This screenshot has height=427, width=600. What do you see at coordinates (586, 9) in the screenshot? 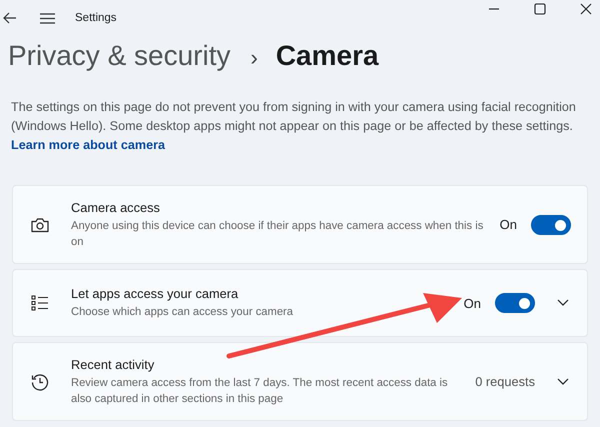
I see `close-icon` at bounding box center [586, 9].